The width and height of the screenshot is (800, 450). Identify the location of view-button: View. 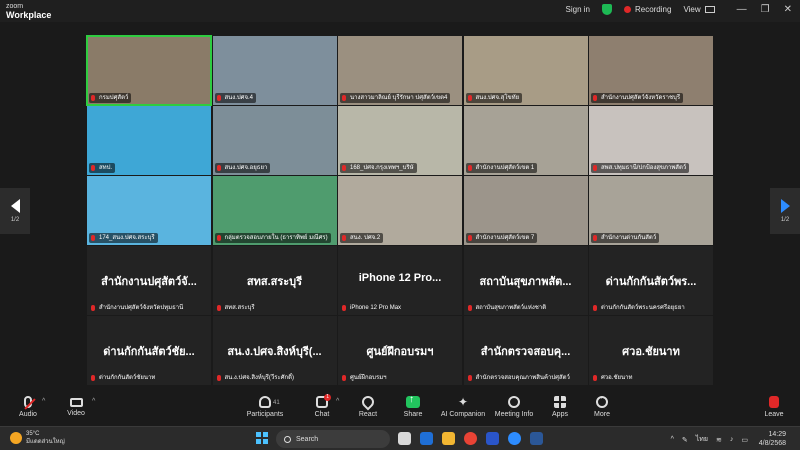
(699, 9).